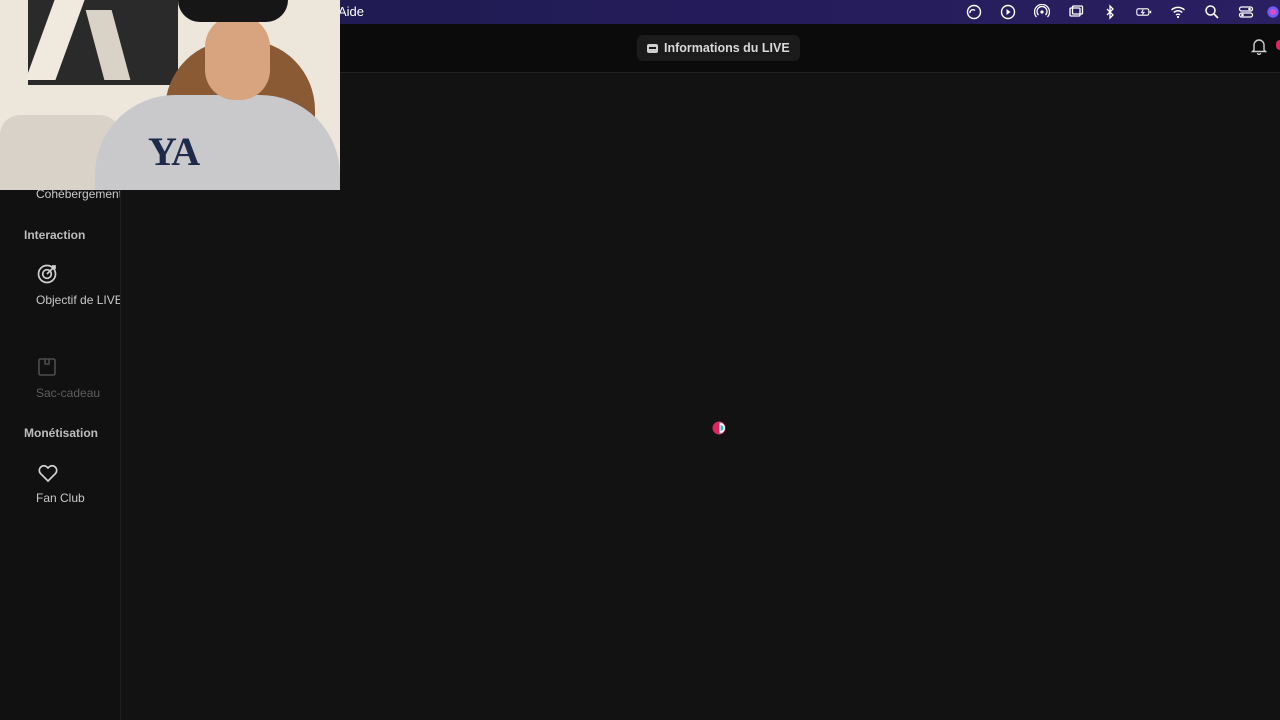 The width and height of the screenshot is (1280, 720). What do you see at coordinates (233, 11) in the screenshot?
I see `cap` at bounding box center [233, 11].